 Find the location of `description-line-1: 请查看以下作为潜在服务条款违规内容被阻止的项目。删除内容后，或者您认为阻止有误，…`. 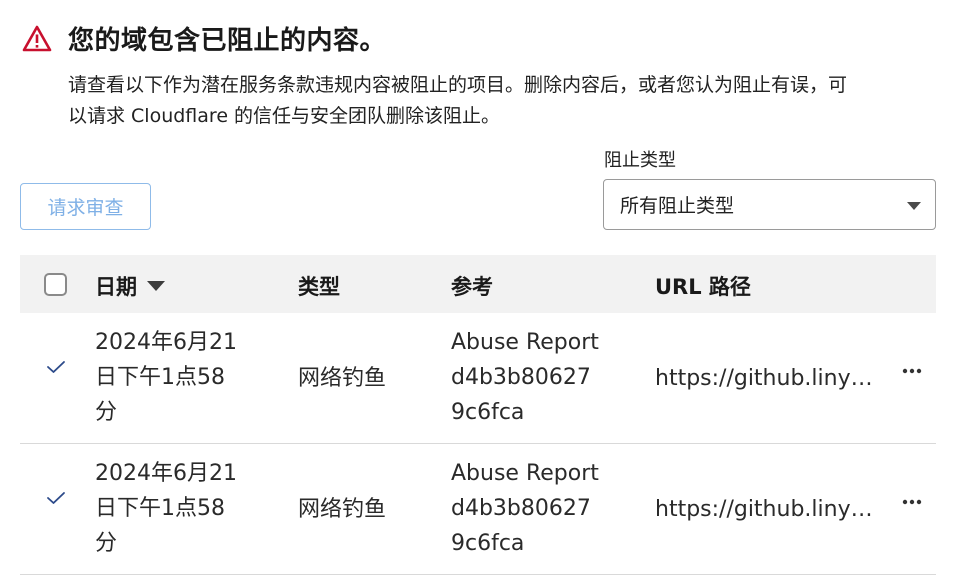

description-line-1: 请查看以下作为潜在服务条款违规内容被阻止的项目。删除内容后，或者您认为阻止有误，… is located at coordinates (458, 85).